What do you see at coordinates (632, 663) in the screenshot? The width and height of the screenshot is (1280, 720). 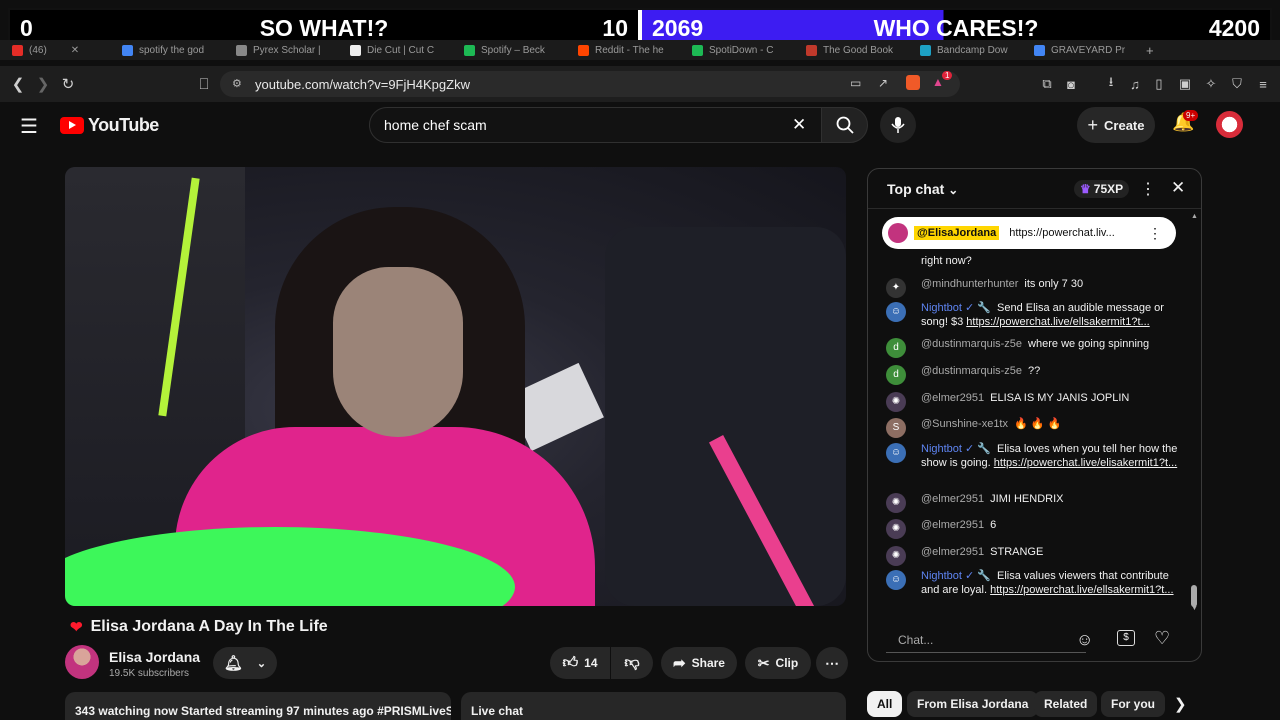 I see `dislike-button: 👎︎` at bounding box center [632, 663].